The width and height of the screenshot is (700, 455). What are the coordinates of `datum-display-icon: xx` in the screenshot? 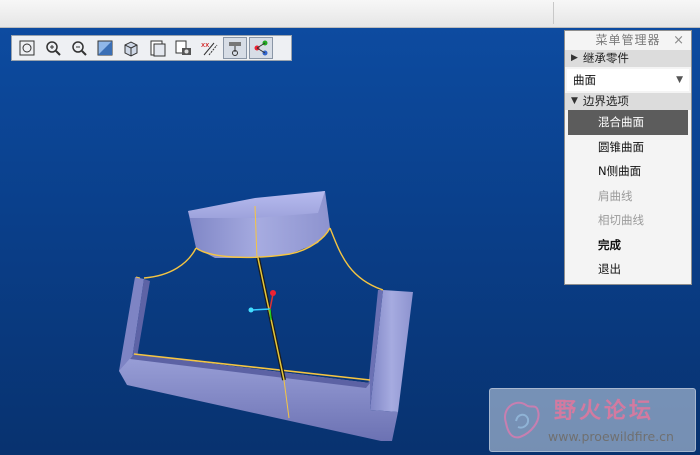 It's located at (209, 48).